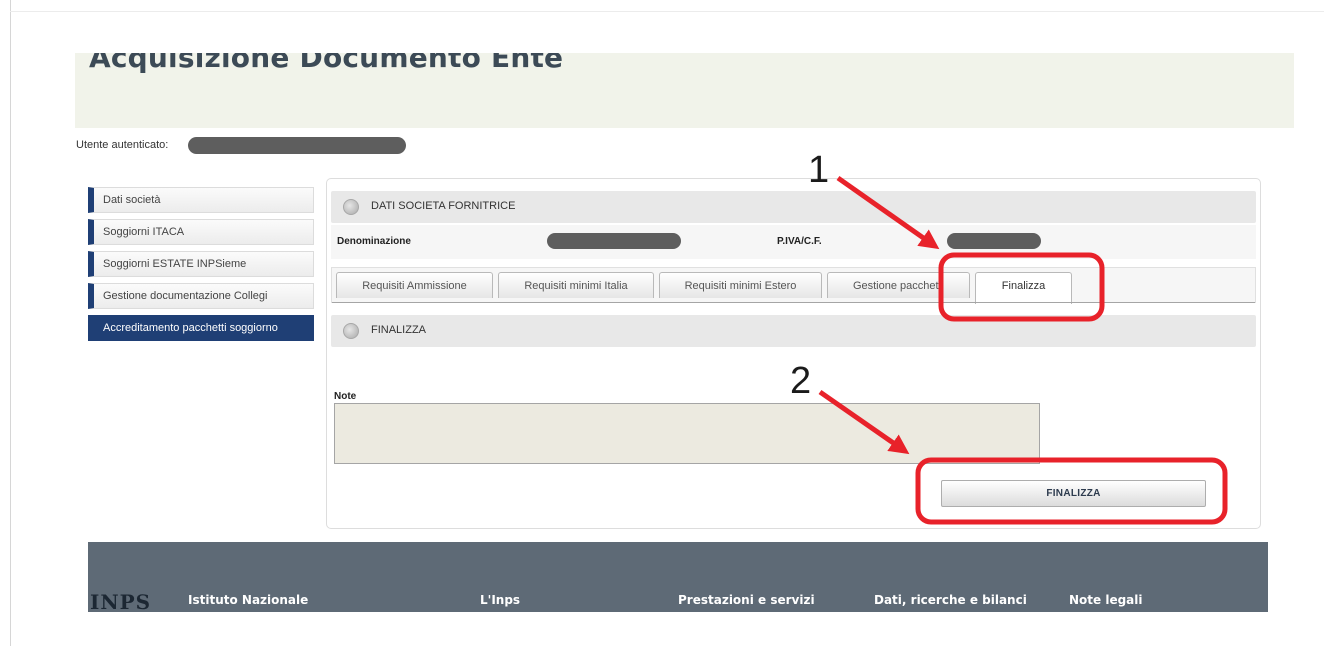 The width and height of the screenshot is (1324, 646). What do you see at coordinates (326, 63) in the screenshot?
I see `page-title: Acquisizione Documento Ente` at bounding box center [326, 63].